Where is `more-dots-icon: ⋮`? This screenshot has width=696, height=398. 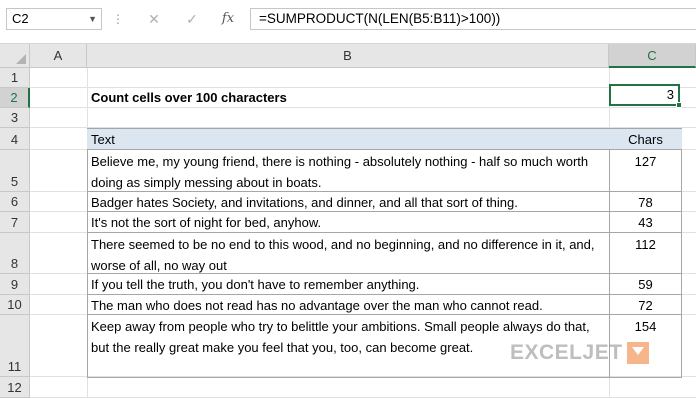 more-dots-icon: ⋮ is located at coordinates (118, 19).